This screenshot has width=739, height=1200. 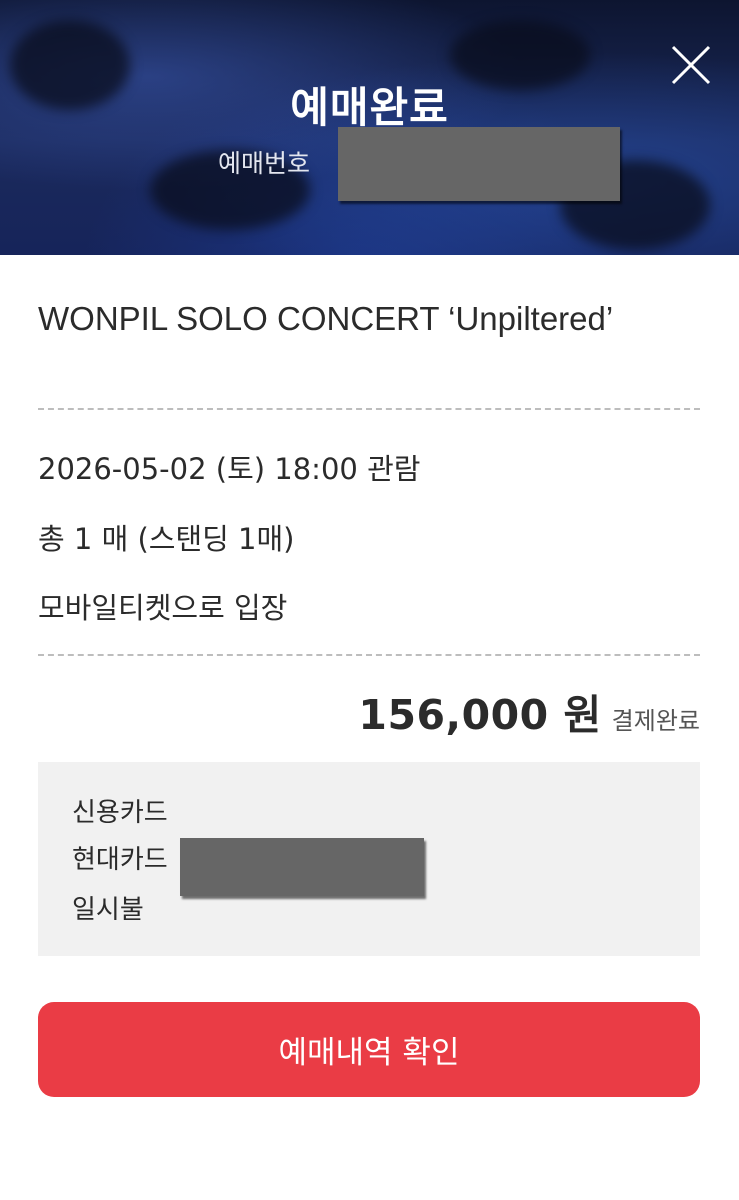 What do you see at coordinates (326, 318) in the screenshot?
I see `concert-title: WONPIL SOLO CONCERT ‘Unpiltered’` at bounding box center [326, 318].